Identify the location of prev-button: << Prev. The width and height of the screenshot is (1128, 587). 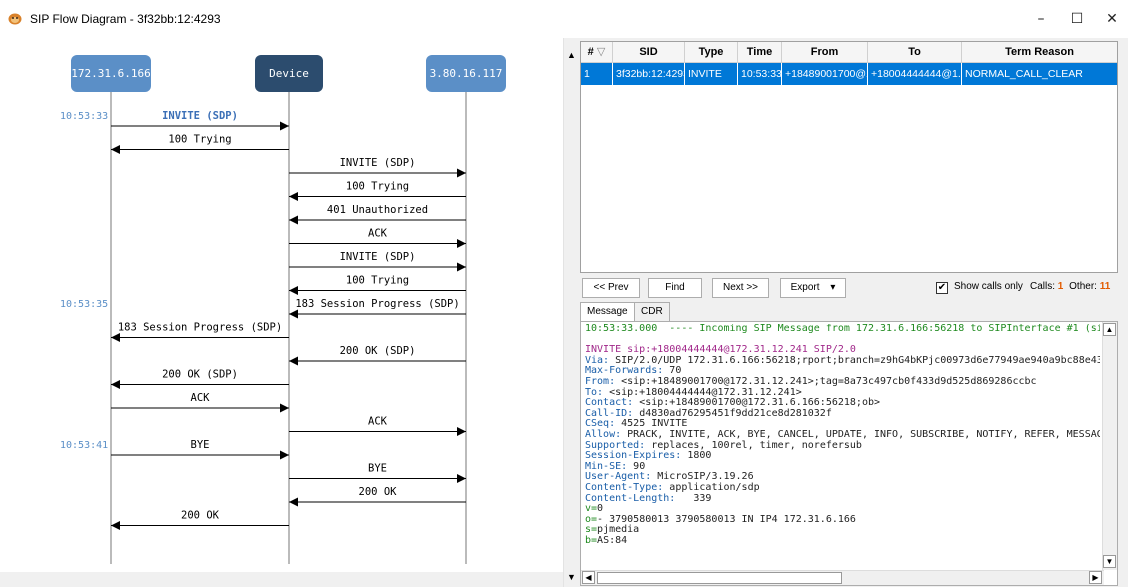
(611, 288).